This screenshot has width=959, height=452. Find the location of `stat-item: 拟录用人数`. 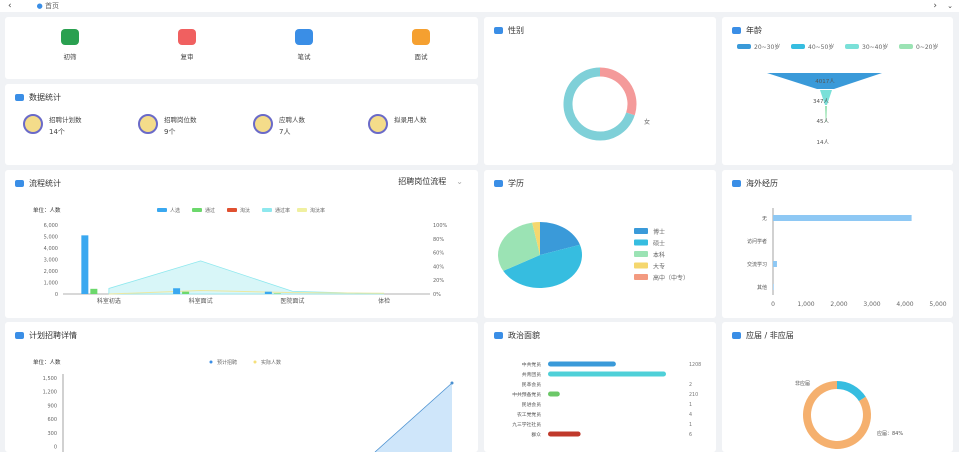

stat-item: 拟录用人数 is located at coordinates (397, 124).